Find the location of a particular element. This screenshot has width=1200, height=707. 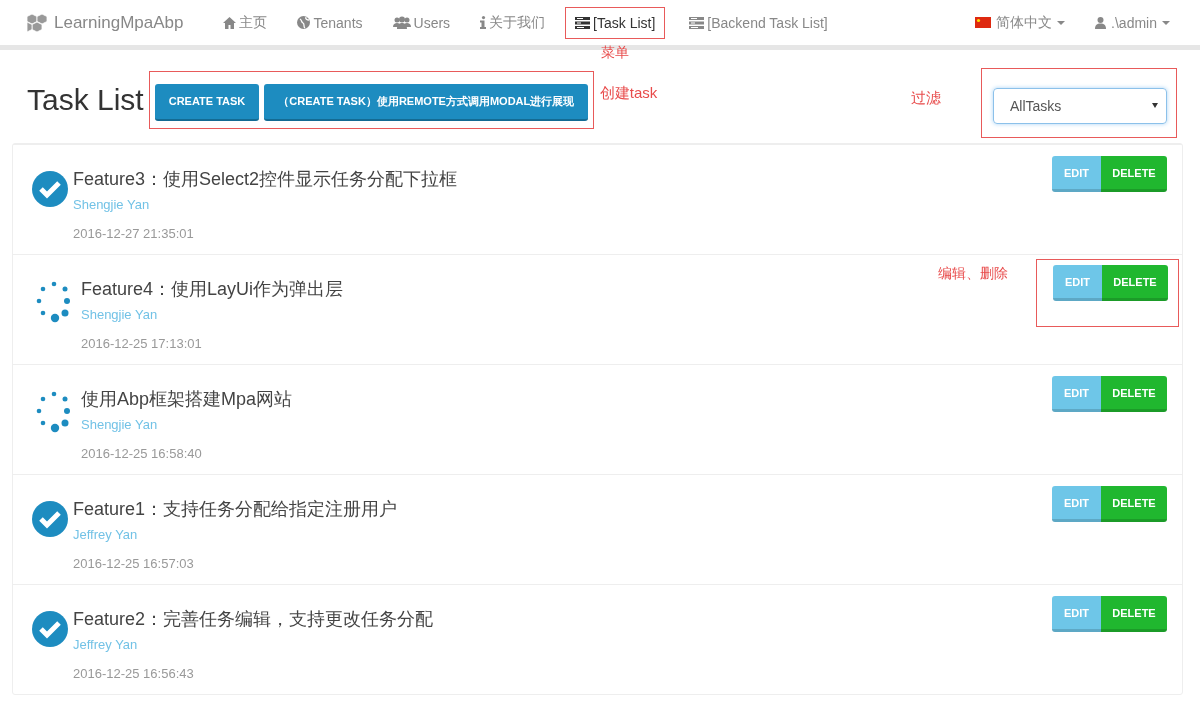

task-date: 2016-12-25 16:57:03 is located at coordinates (134, 563).